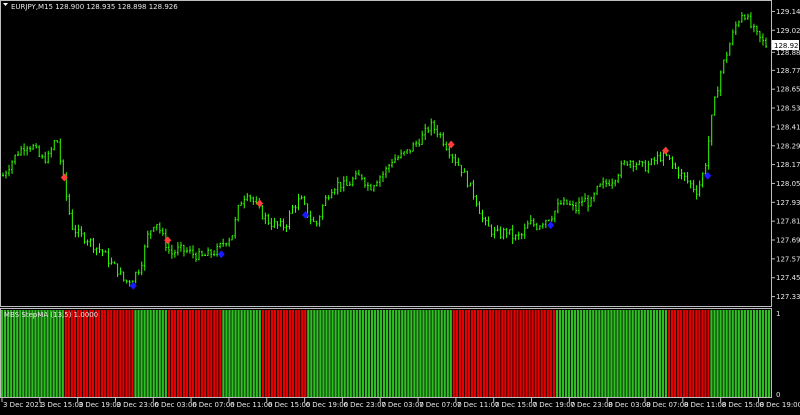 This screenshot has width=800, height=415. Describe the element at coordinates (51, 315) in the screenshot. I see `indicator-title: MBS StepMA (13,5) 1.0000` at that location.